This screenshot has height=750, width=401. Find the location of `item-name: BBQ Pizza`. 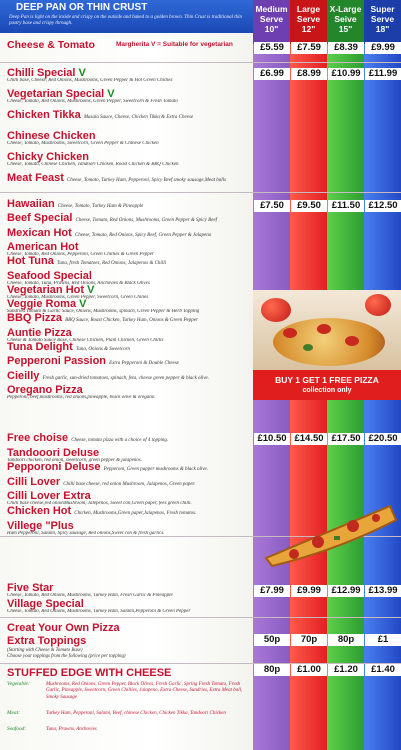

item-name: BBQ Pizza is located at coordinates (35, 318).